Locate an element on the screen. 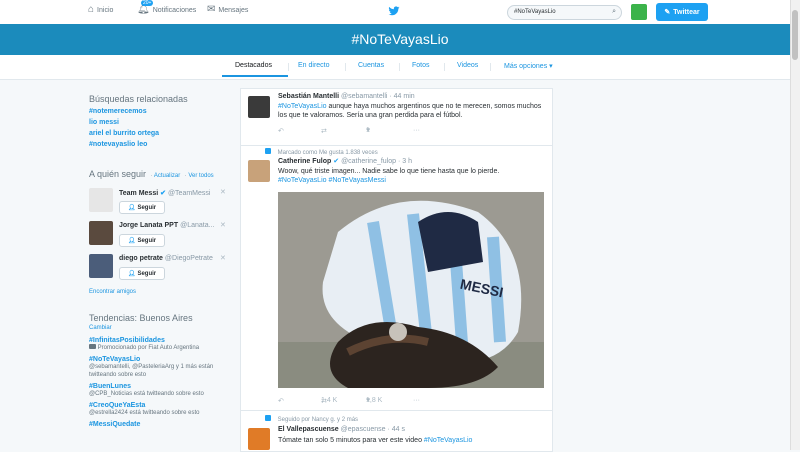 This screenshot has height=452, width=800. related-search-link: #notemerecemos is located at coordinates (159, 111).